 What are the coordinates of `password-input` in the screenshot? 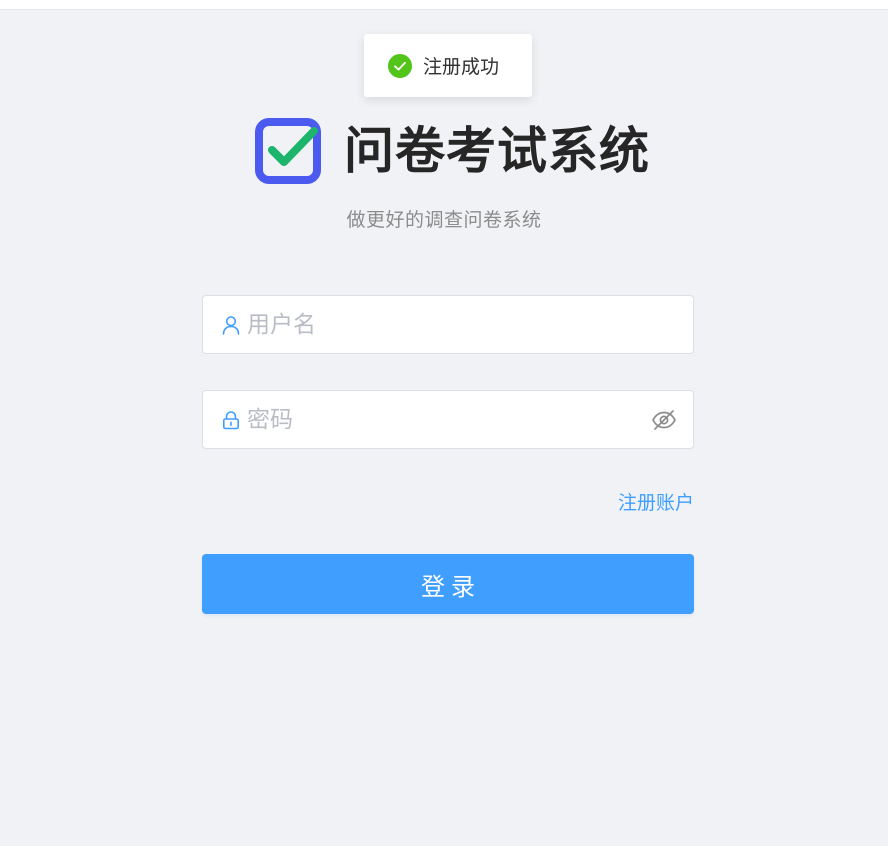 It's located at (449, 419).